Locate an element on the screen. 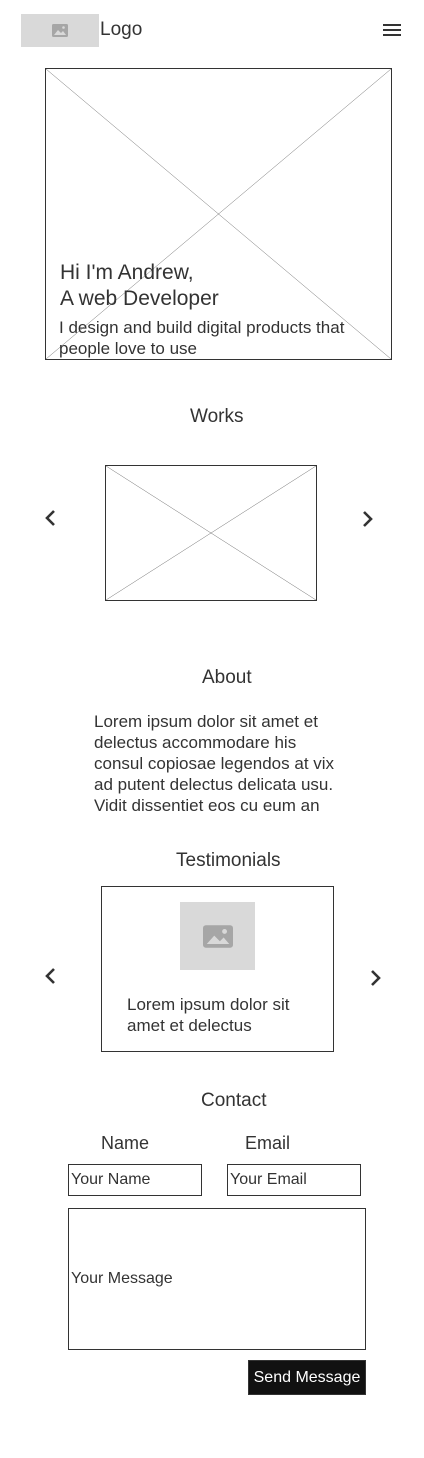 The width and height of the screenshot is (424, 1458). logo-placeholder is located at coordinates (60, 30).